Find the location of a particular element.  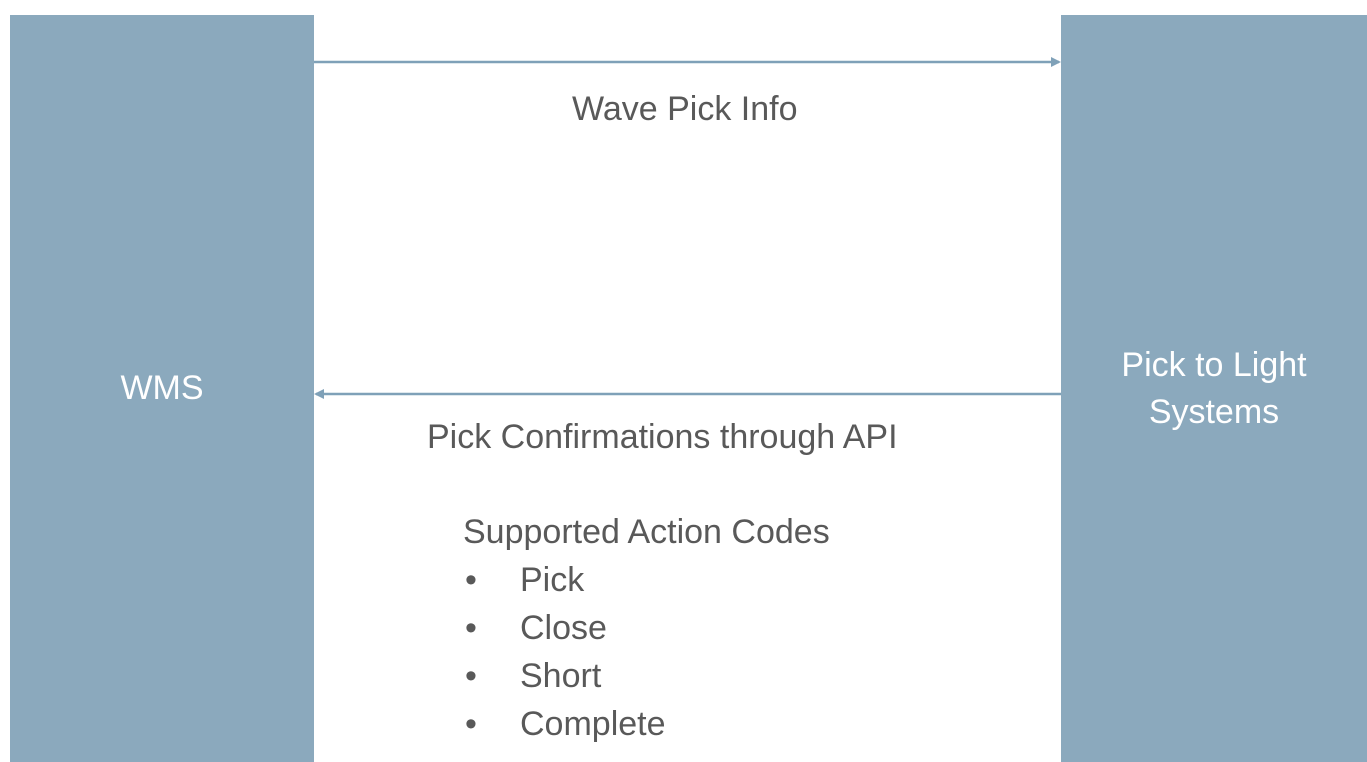

action-code-label: Short is located at coordinates (561, 676).